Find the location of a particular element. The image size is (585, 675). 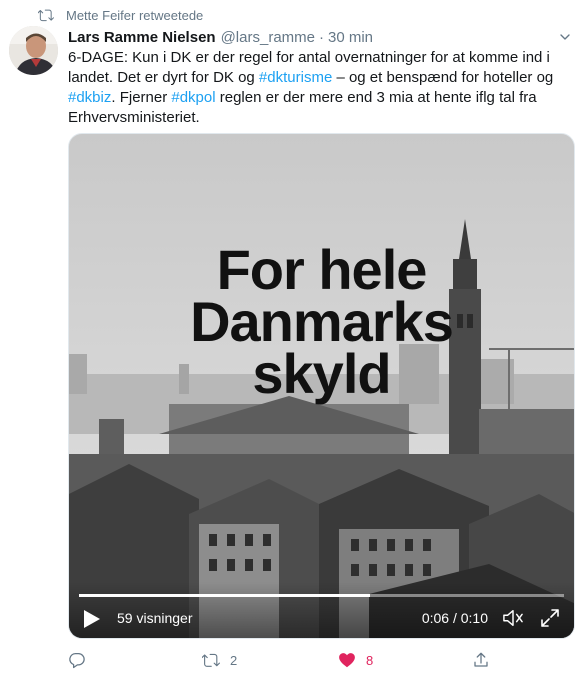

retweet-button: 2 is located at coordinates (219, 660).